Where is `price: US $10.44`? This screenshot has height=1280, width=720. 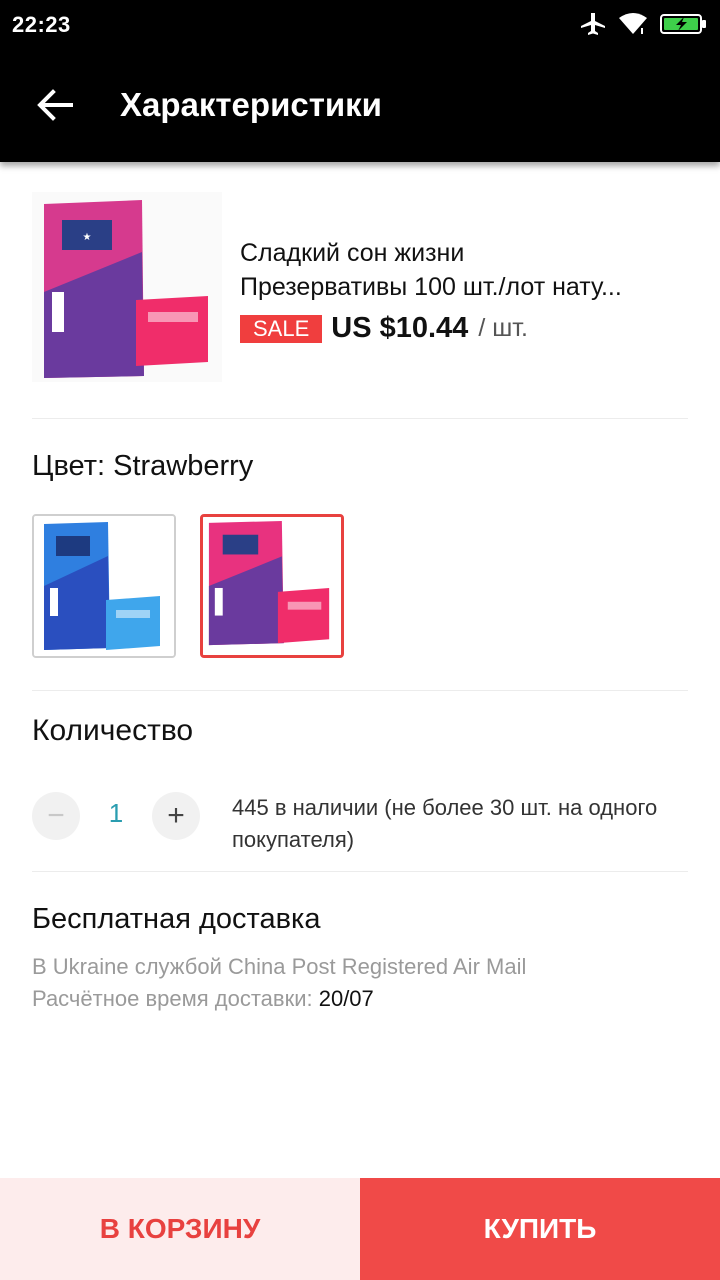
price: US $10.44 is located at coordinates (400, 328).